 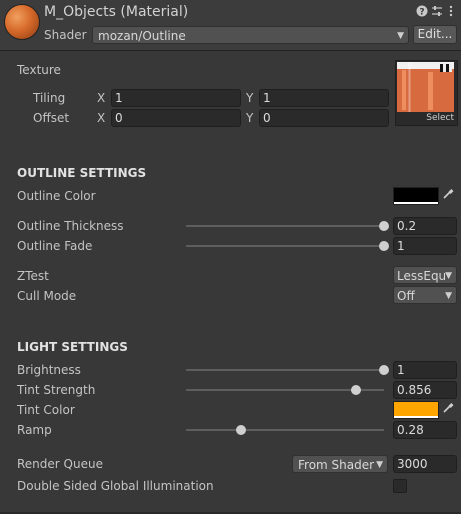 I want to click on tint-color-fill, so click(x=416, y=409).